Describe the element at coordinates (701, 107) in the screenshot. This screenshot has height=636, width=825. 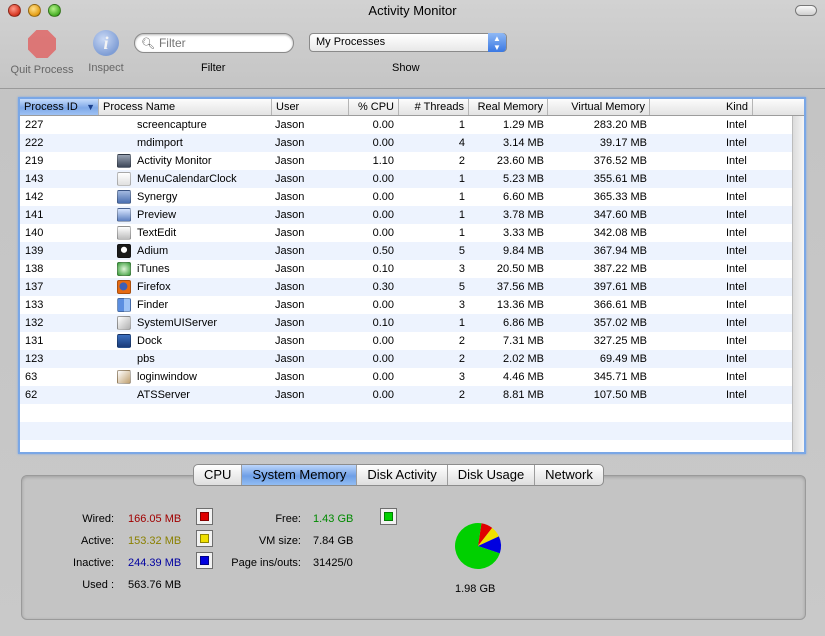
I see `column-header-kind: Kind` at that location.